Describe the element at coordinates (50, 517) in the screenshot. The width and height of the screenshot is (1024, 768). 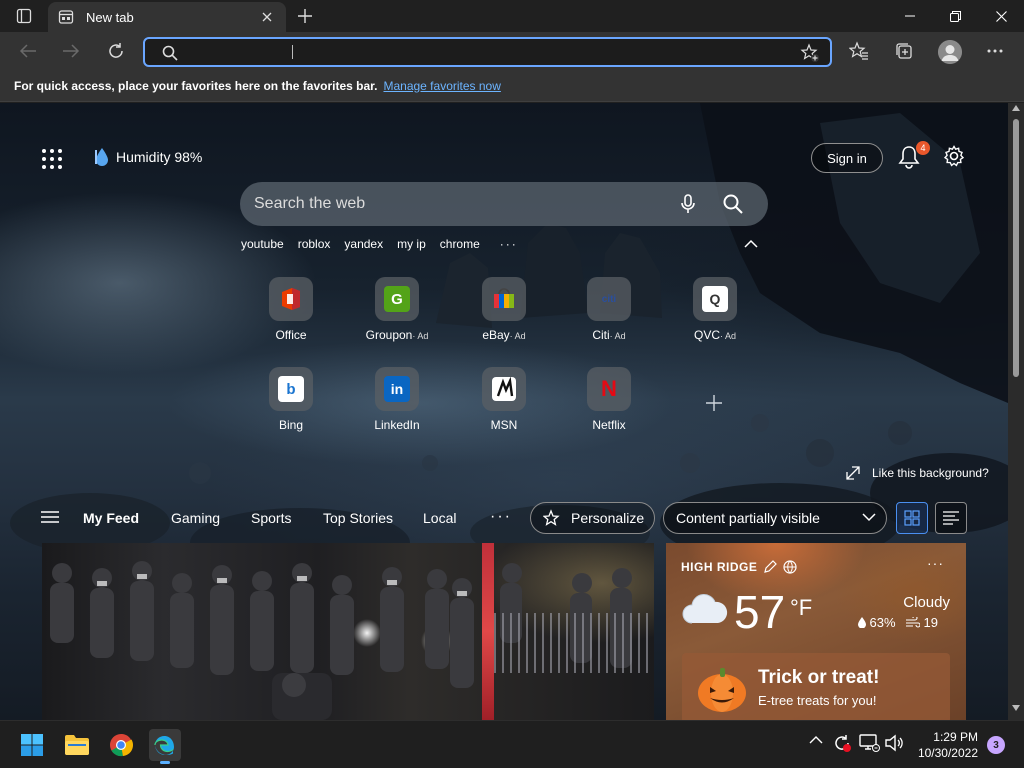
I see `hamburger-menu-icon` at that location.